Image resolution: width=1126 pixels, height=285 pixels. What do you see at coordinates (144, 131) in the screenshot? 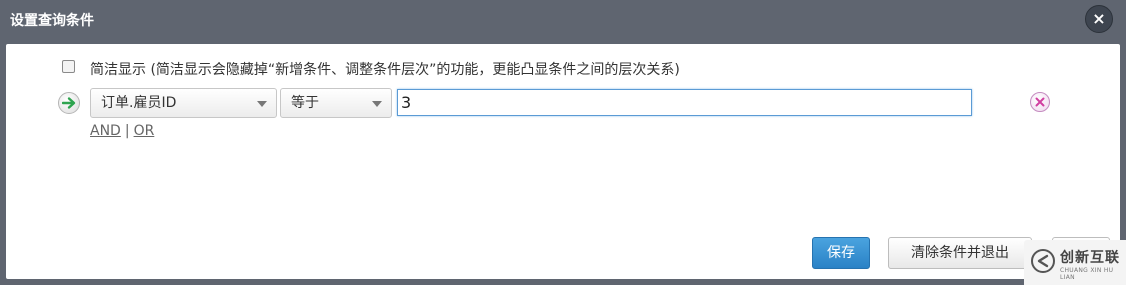
I see `or-link: OR` at bounding box center [144, 131].